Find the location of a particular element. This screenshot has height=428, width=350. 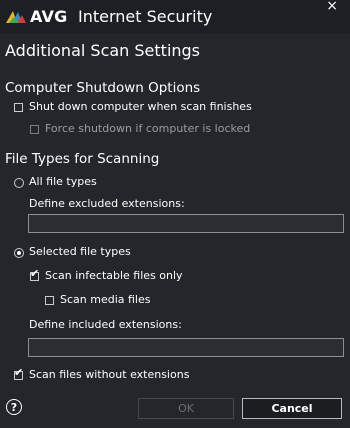

shutdown-checkbox-label: Shut down computer when scan finishes is located at coordinates (140, 106).